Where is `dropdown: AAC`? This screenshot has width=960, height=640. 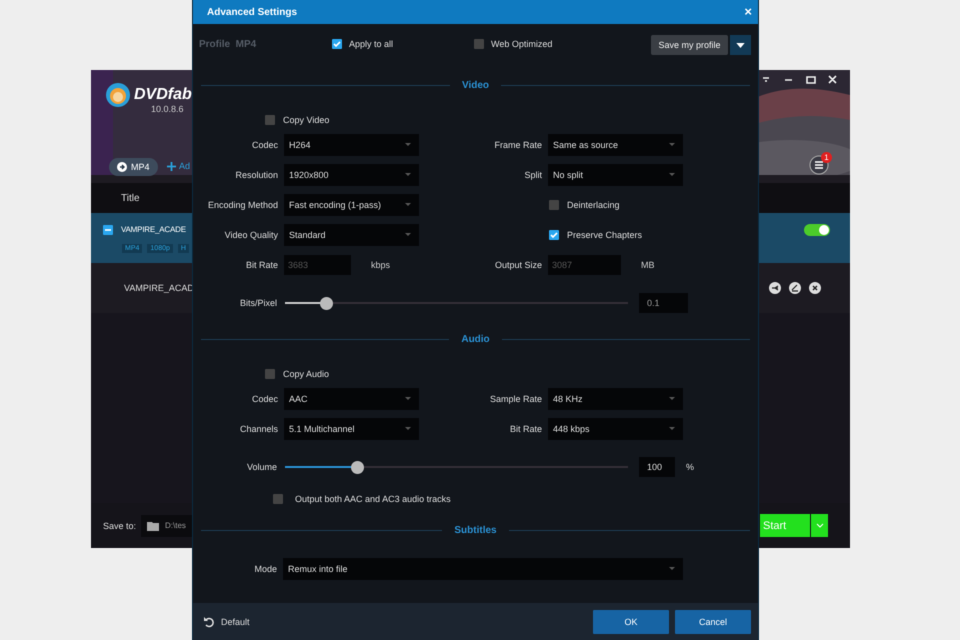
dropdown: AAC is located at coordinates (351, 399).